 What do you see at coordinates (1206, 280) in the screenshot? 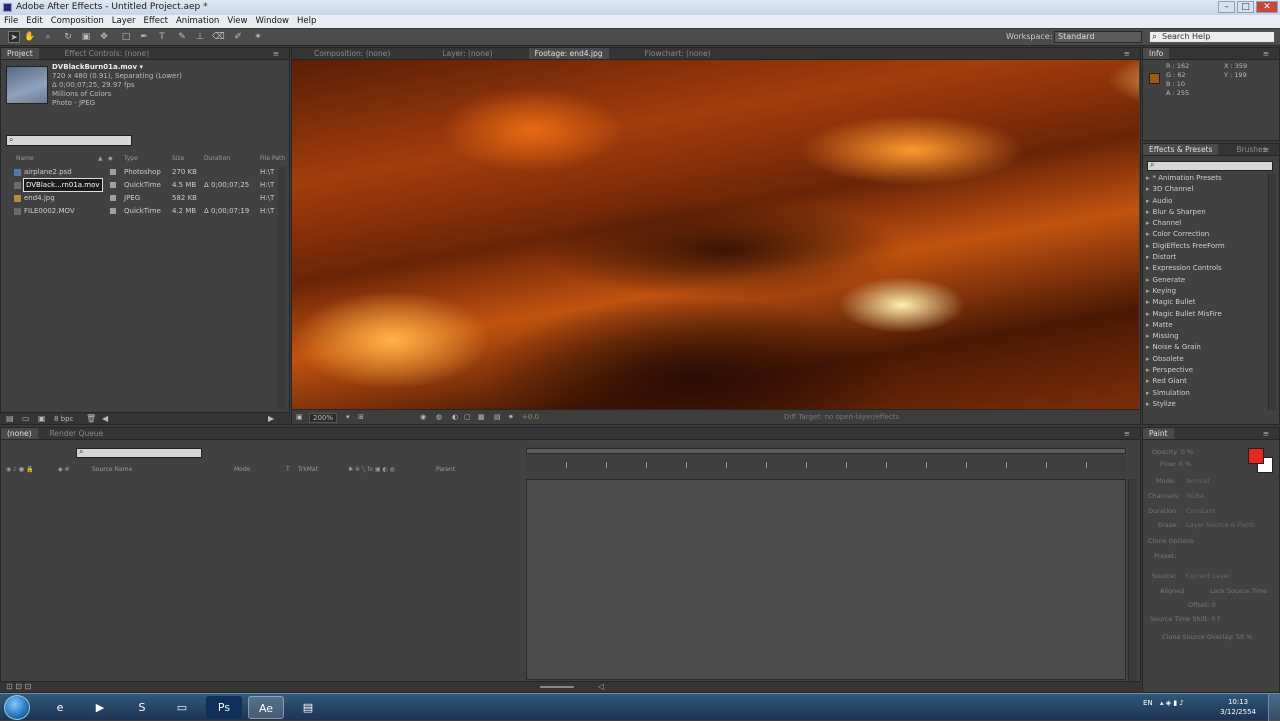
I see `effect-category: ▸ Generate` at bounding box center [1206, 280].